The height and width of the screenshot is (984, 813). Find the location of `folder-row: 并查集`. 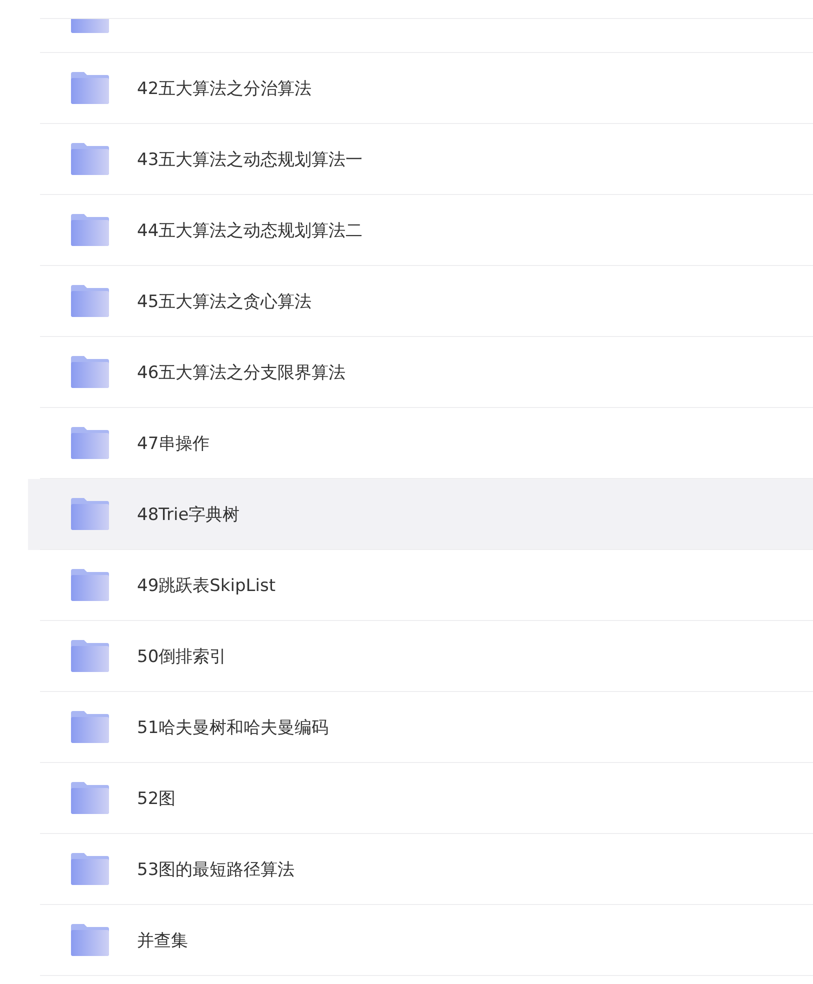

folder-row: 并查集 is located at coordinates (420, 940).